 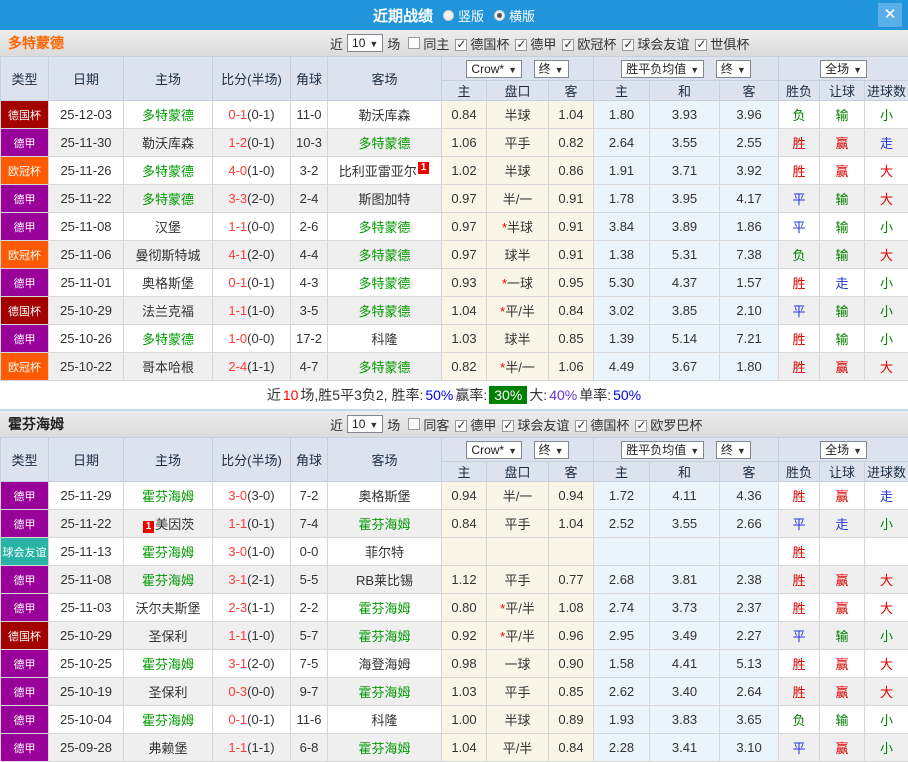 I want to click on corner-score: 11-0, so click(x=309, y=115).